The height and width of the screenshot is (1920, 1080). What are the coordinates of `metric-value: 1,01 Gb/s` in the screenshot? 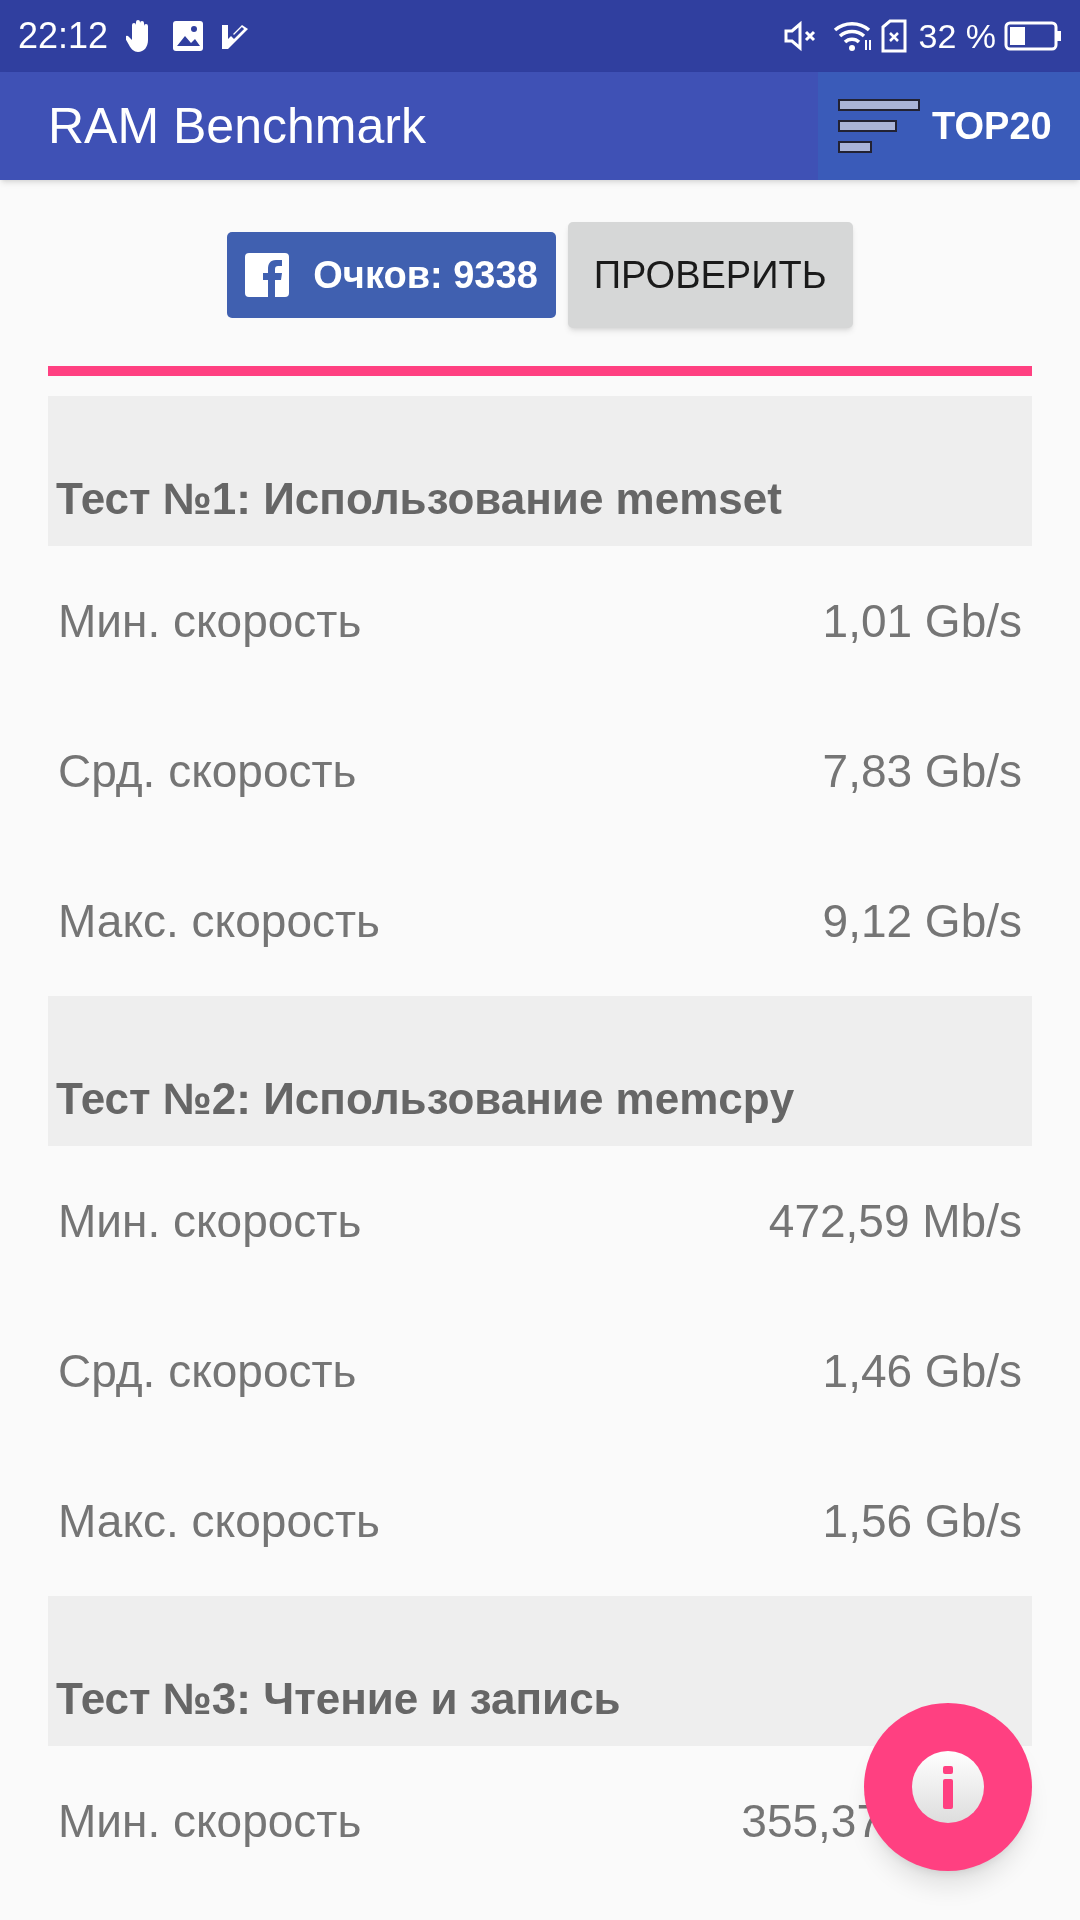 It's located at (922, 621).